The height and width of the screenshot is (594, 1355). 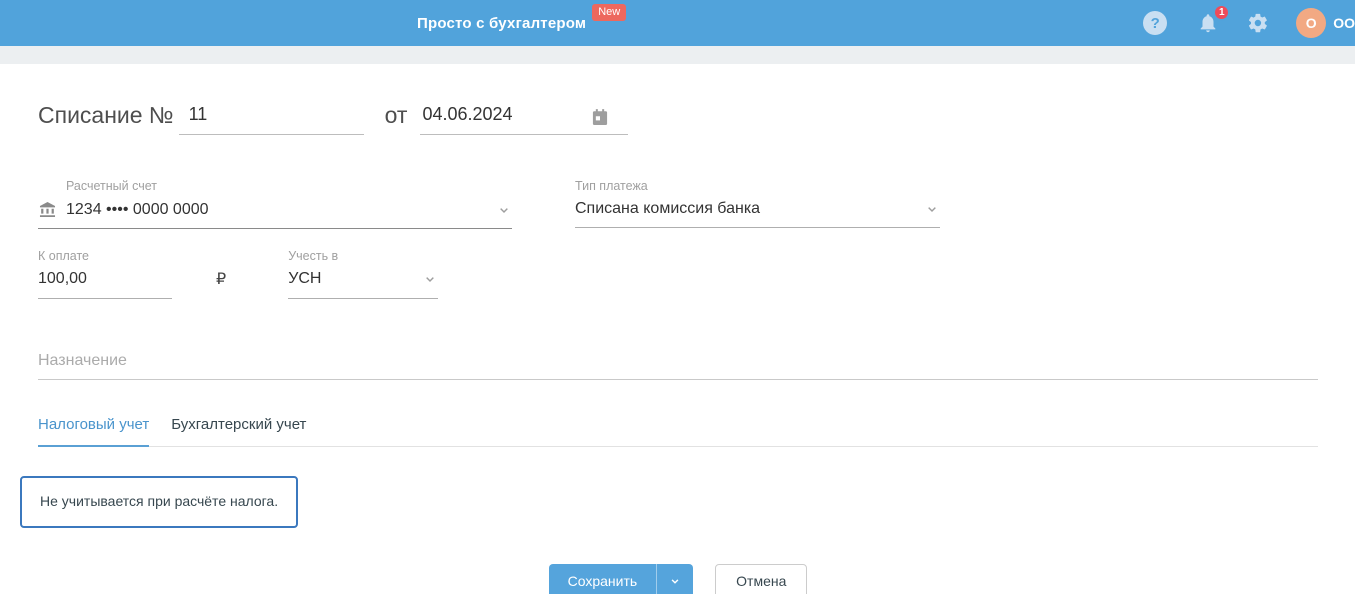 What do you see at coordinates (363, 284) in the screenshot?
I see `regime-select: УСН` at bounding box center [363, 284].